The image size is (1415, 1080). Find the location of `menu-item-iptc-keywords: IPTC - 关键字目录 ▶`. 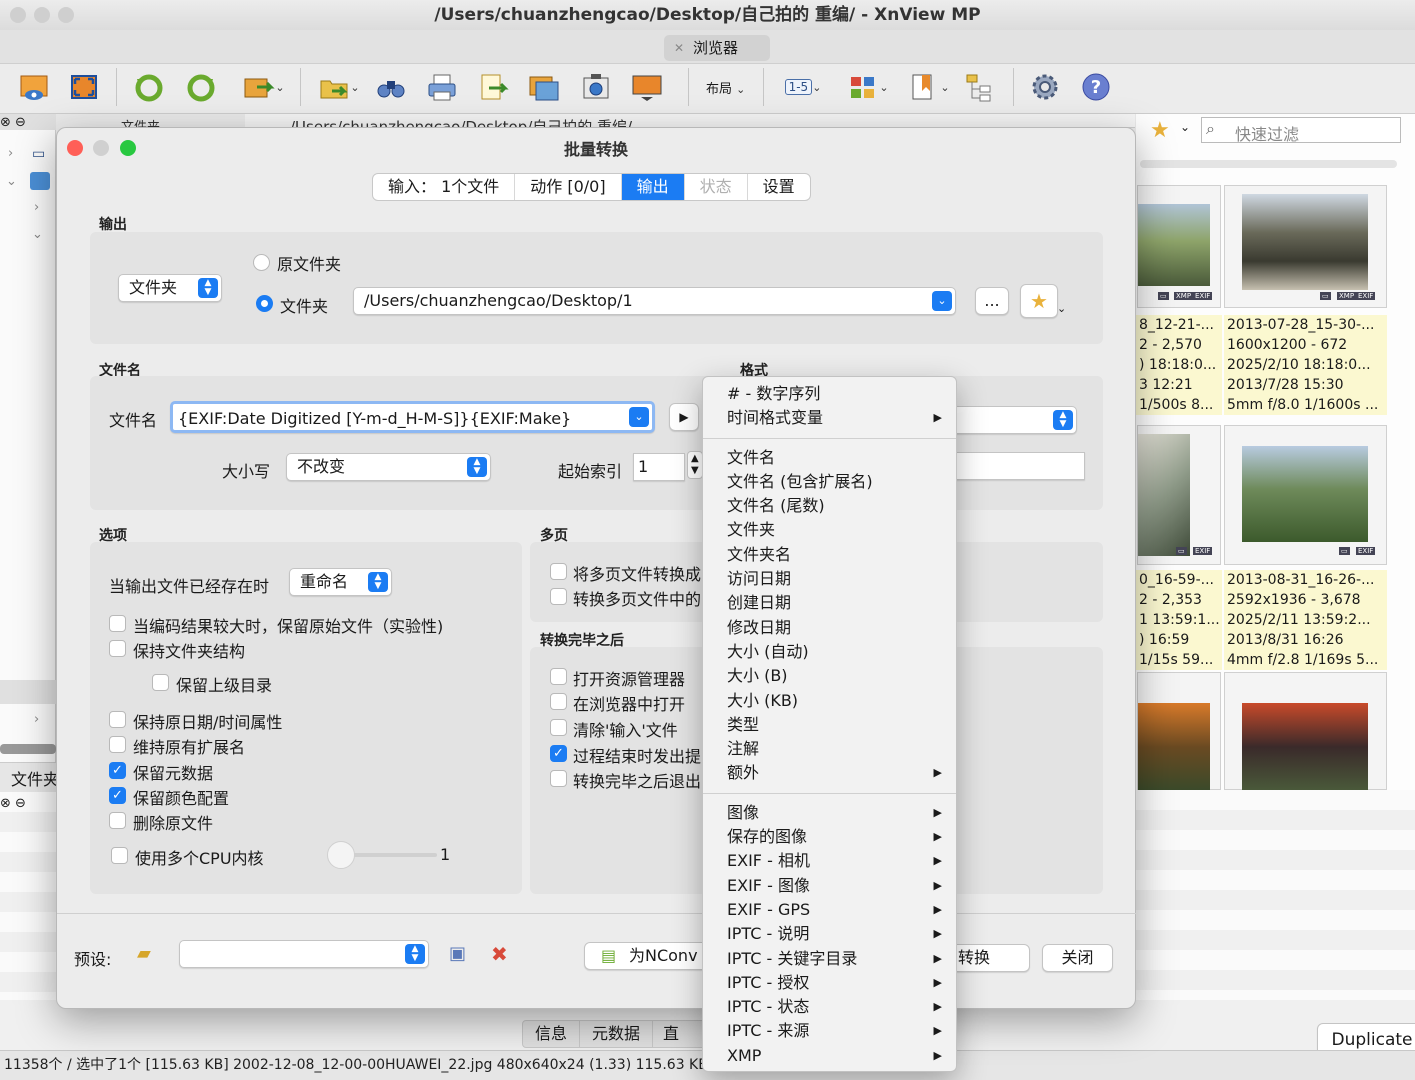

menu-item-iptc-keywords: IPTC - 关键字目录 ▶ is located at coordinates (829, 959).